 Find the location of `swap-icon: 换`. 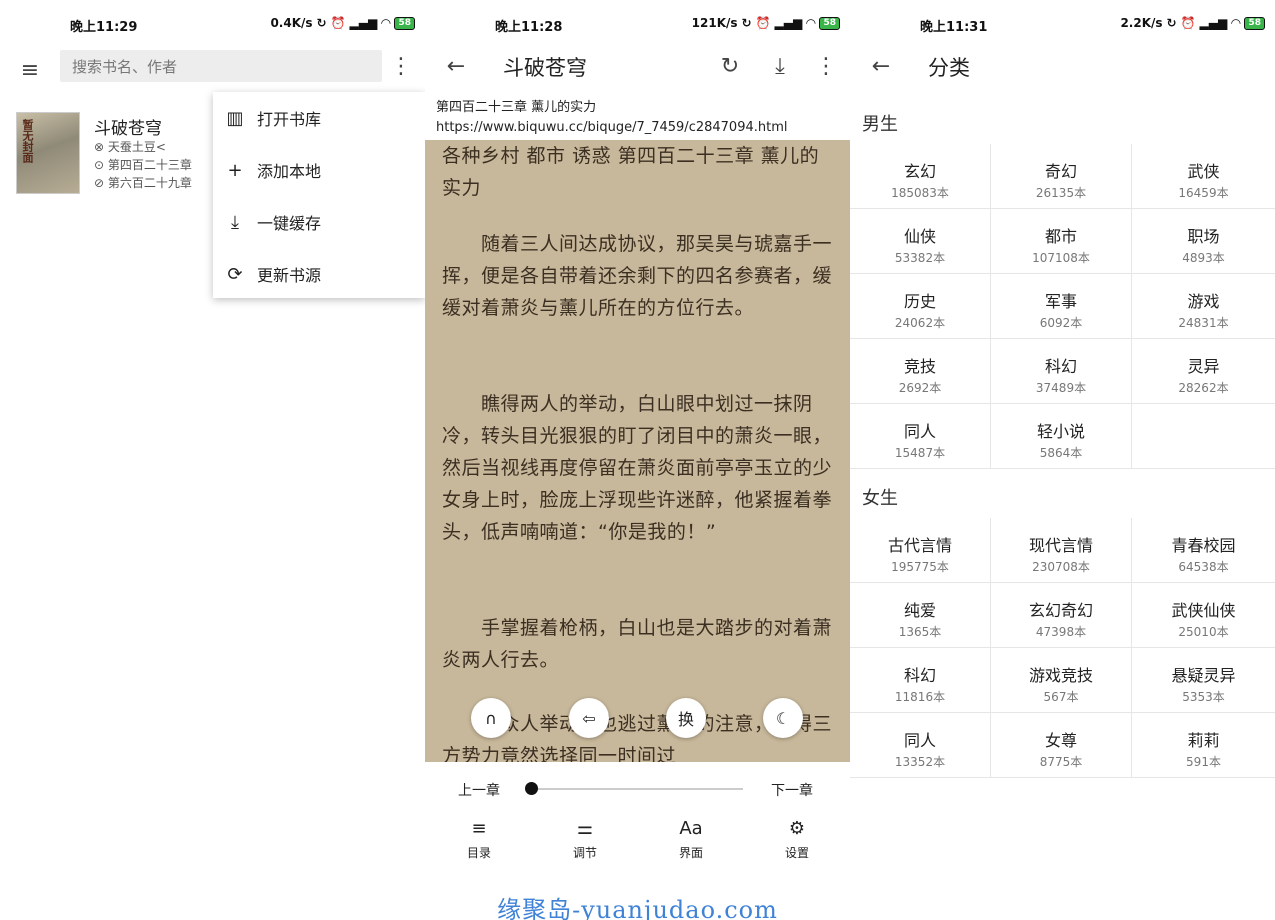

swap-icon: 换 is located at coordinates (686, 718).